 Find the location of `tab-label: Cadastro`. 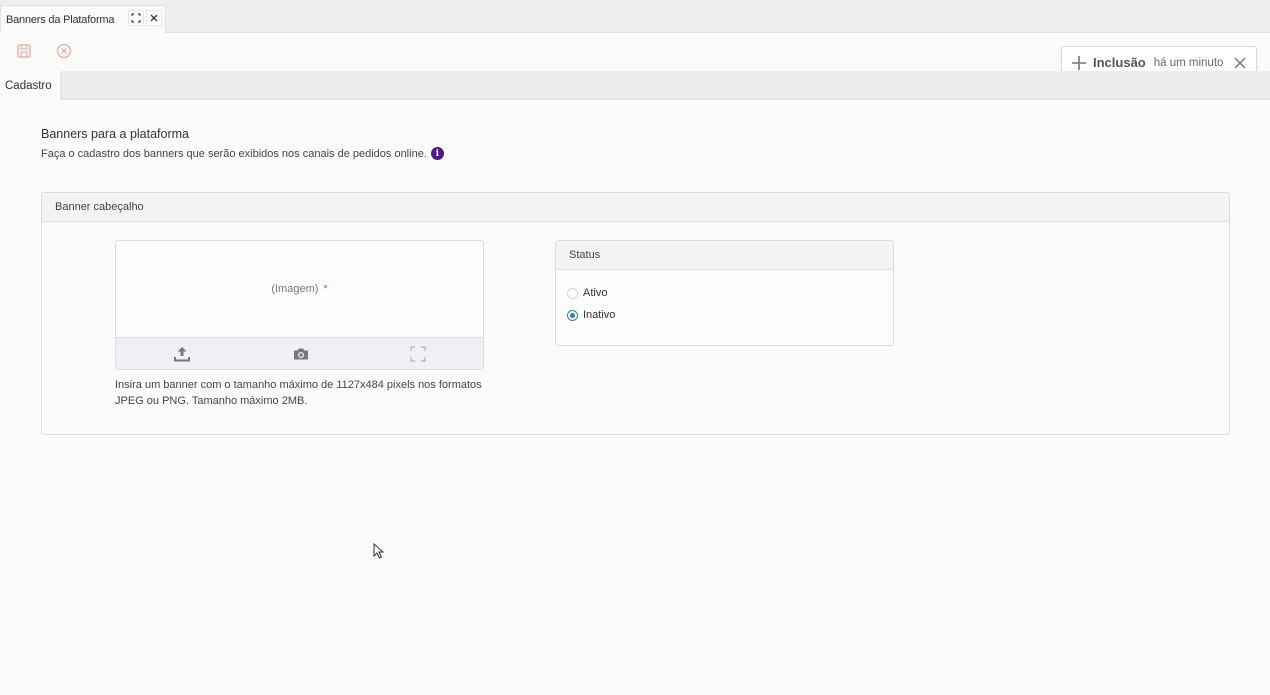

tab-label: Cadastro is located at coordinates (28, 85).